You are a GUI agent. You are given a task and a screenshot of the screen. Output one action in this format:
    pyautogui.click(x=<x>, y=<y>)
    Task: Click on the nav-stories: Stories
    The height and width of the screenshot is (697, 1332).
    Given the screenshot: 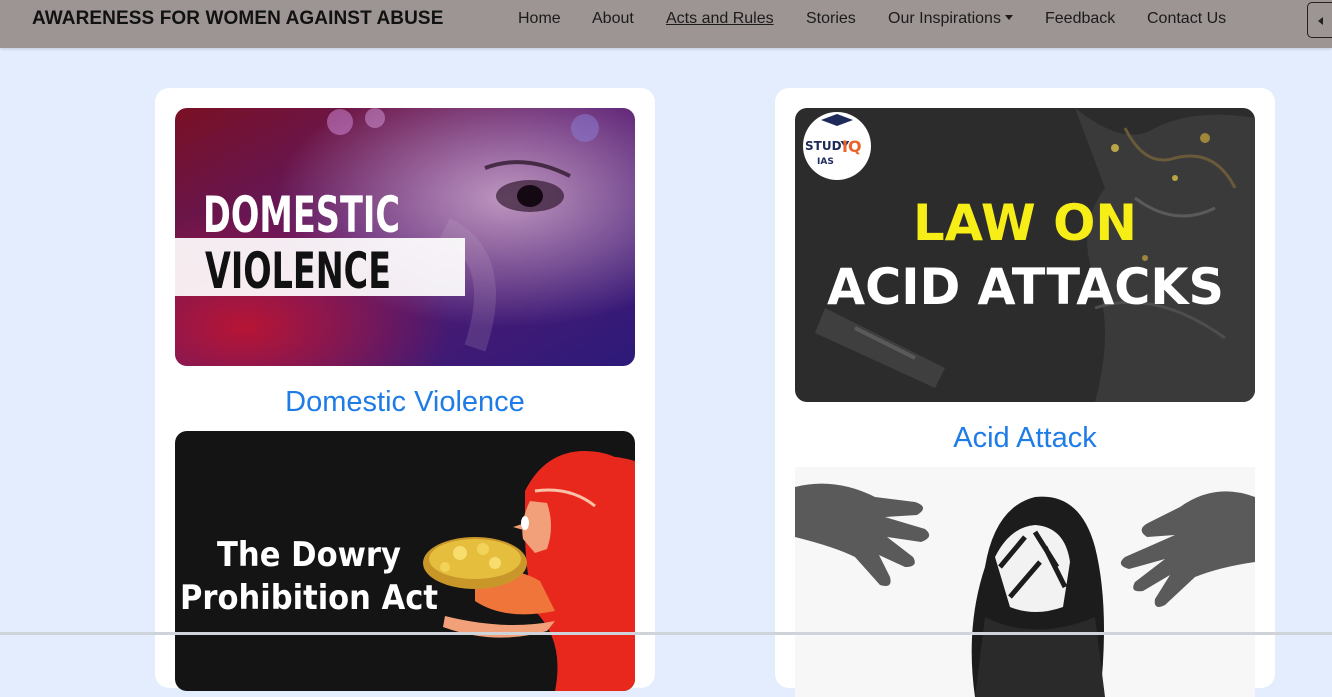 What is the action you would take?
    pyautogui.click(x=831, y=19)
    